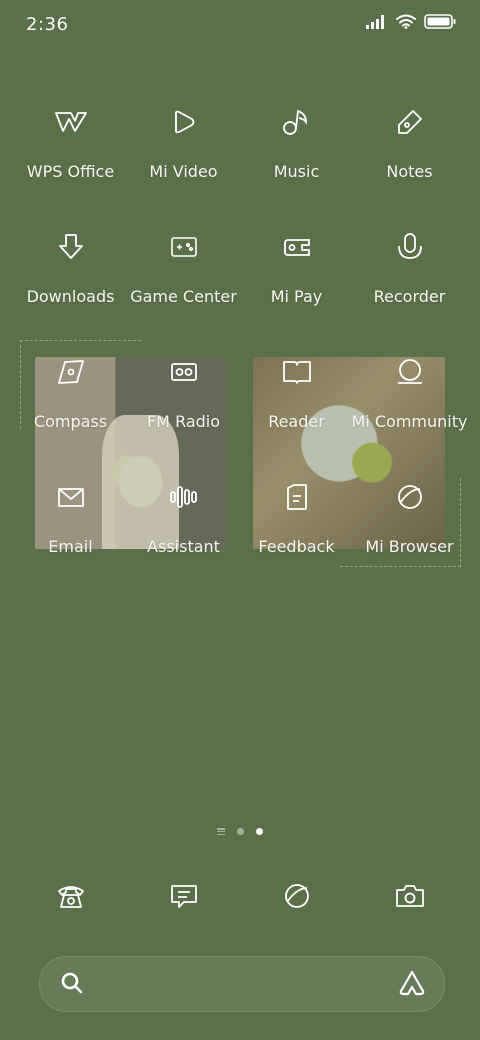 The height and width of the screenshot is (1040, 480). What do you see at coordinates (296, 283) in the screenshot?
I see `app-mi-pay: Mi Pay` at bounding box center [296, 283].